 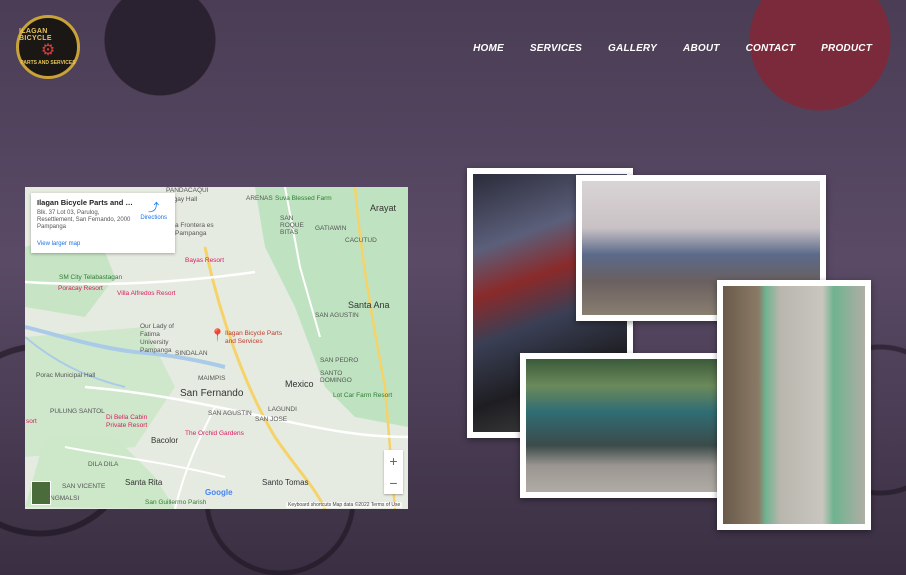 What do you see at coordinates (217, 335) in the screenshot?
I see `map-pin-icon: 📍` at bounding box center [217, 335].